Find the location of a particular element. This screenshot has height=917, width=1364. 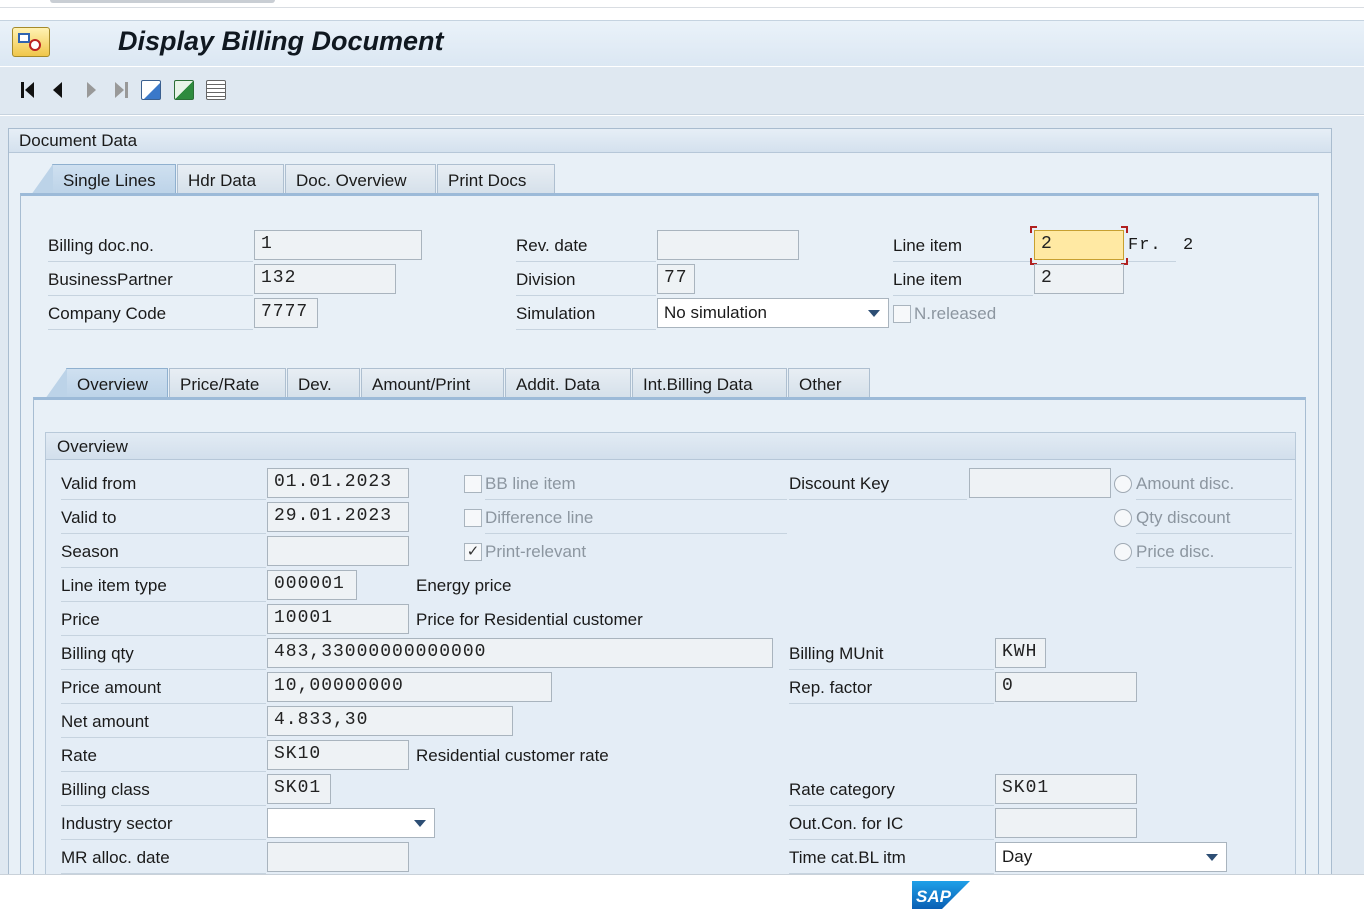

rep-factor-field: 0 is located at coordinates (1066, 687).